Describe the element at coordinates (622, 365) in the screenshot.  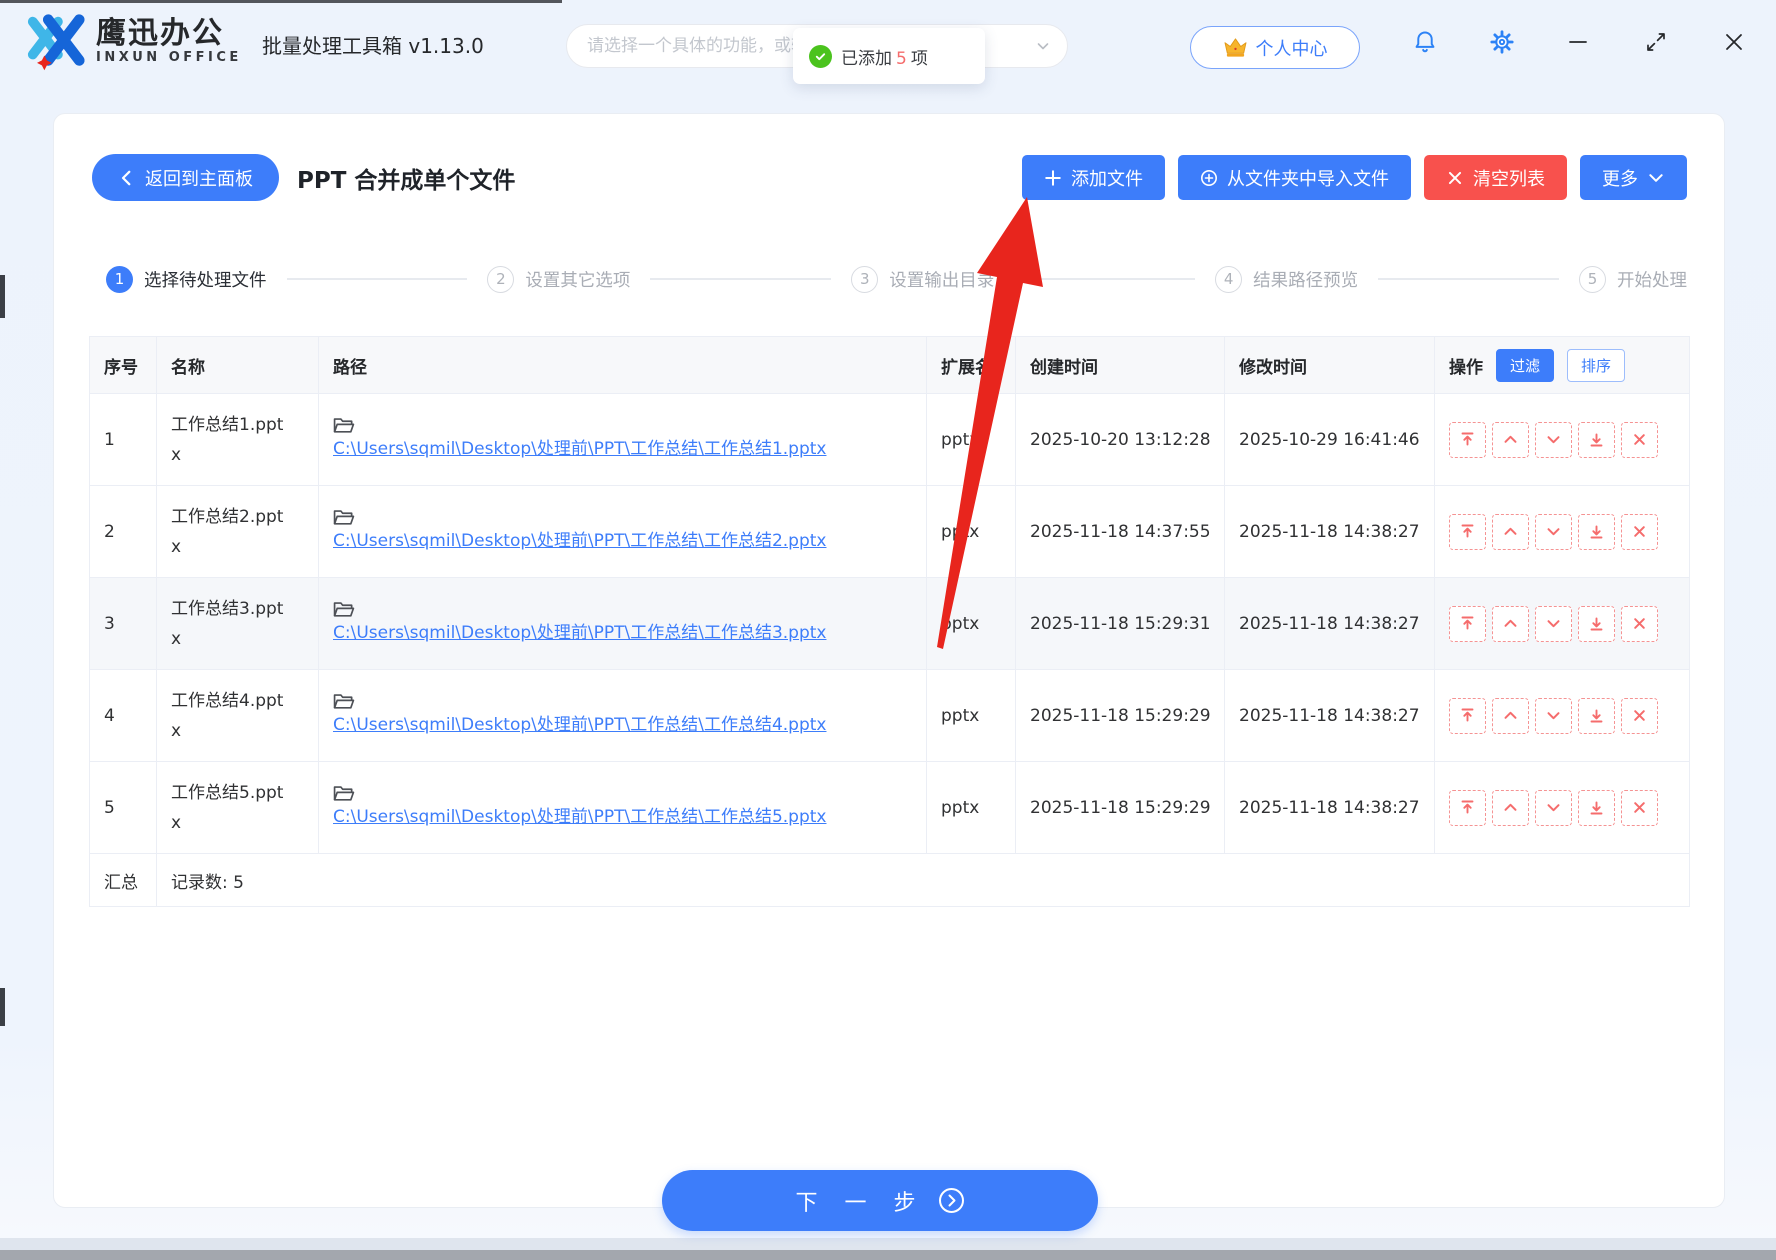
I see `col-path: 路径` at that location.